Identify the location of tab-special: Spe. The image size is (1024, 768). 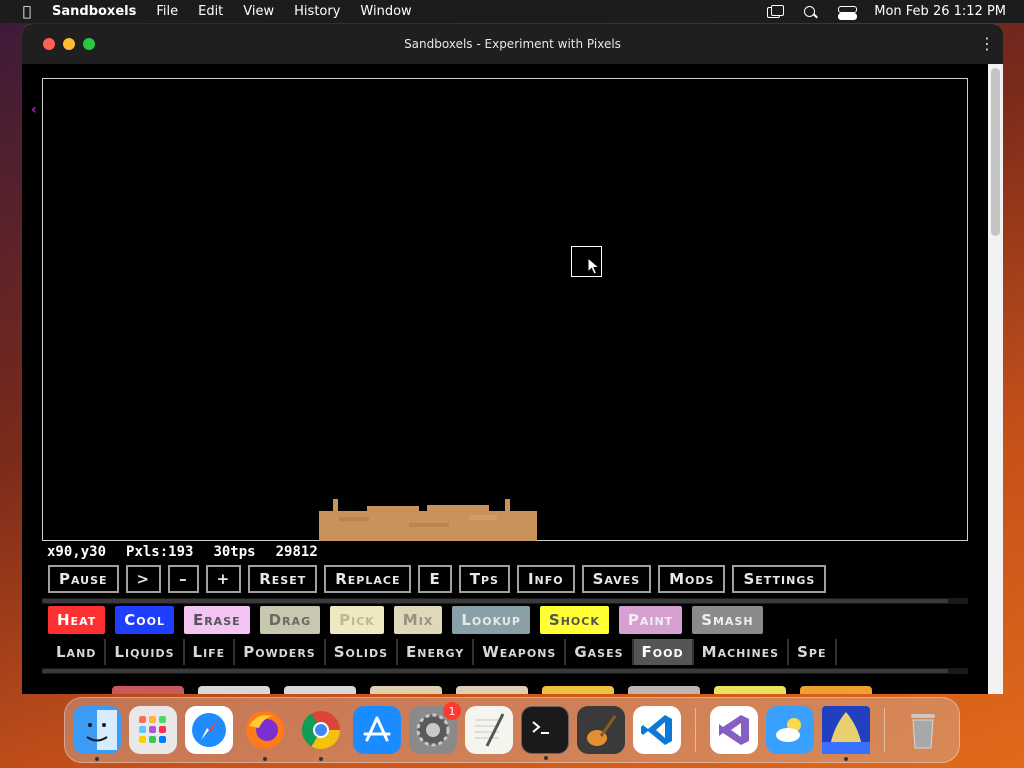
(813, 652).